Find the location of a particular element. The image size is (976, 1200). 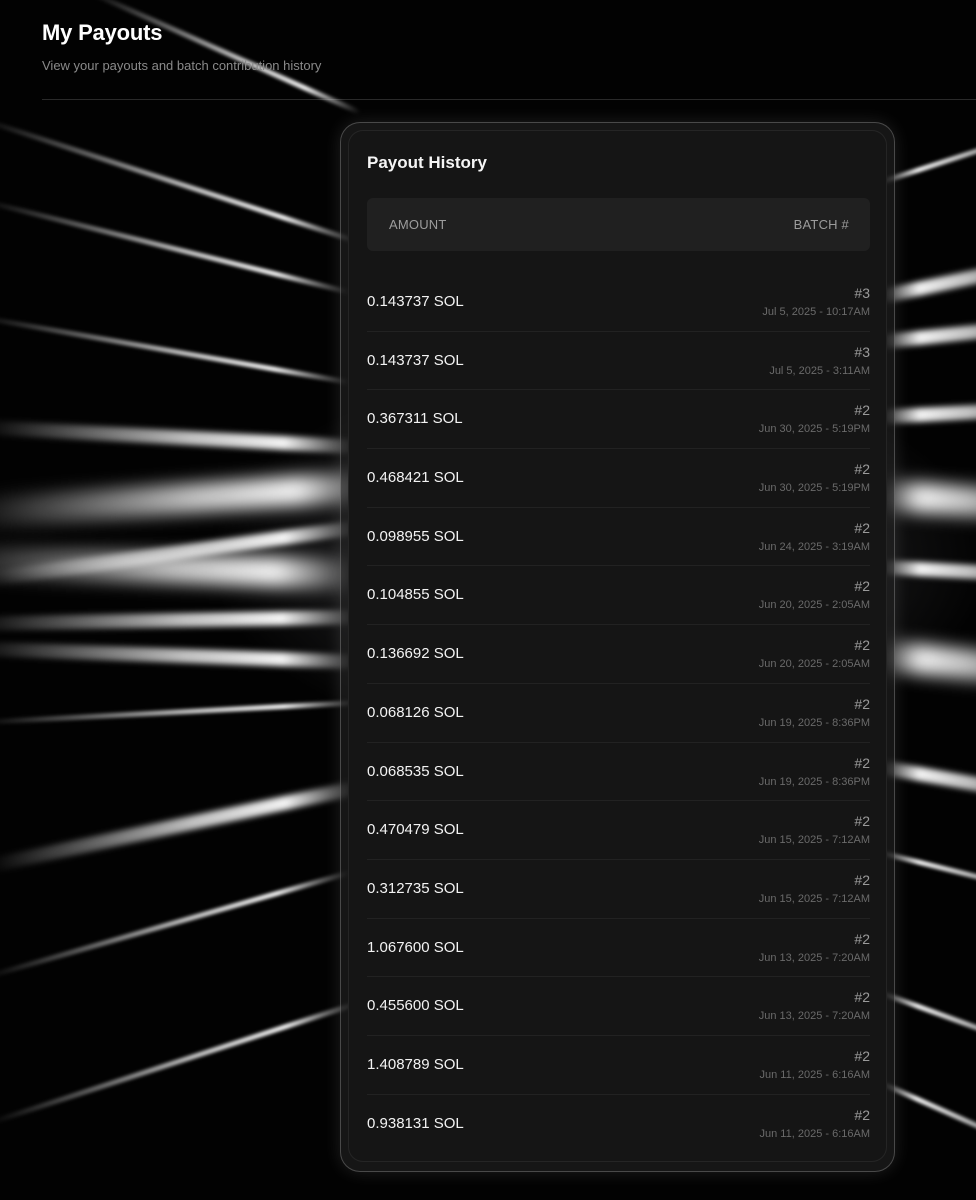

table-row: 0.312735 SOL #2 Jun 15, 2025 - 7:12AM is located at coordinates (618, 889).